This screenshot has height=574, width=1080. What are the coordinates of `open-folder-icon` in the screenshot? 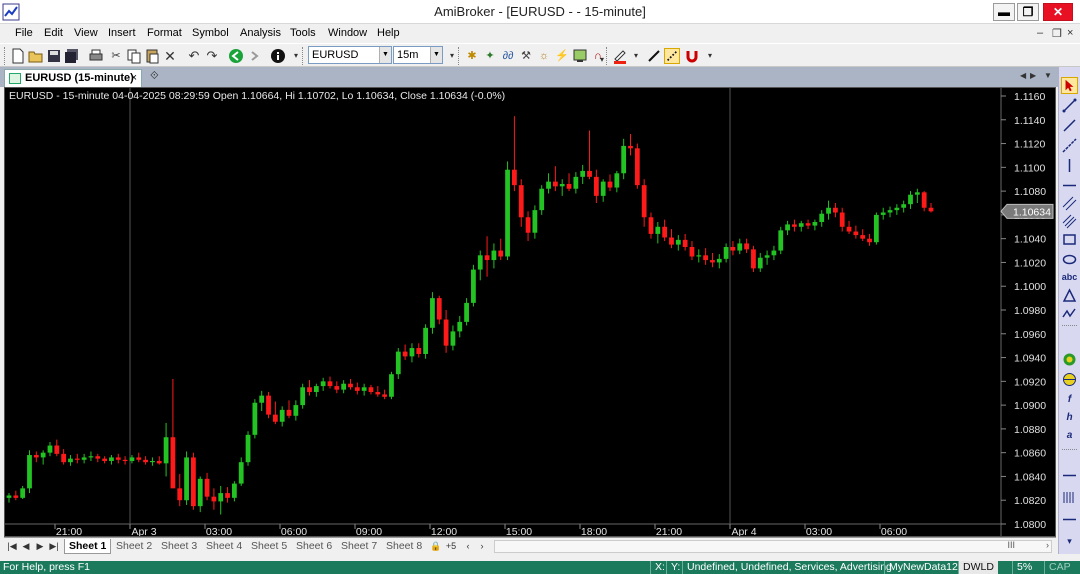 It's located at (36, 56).